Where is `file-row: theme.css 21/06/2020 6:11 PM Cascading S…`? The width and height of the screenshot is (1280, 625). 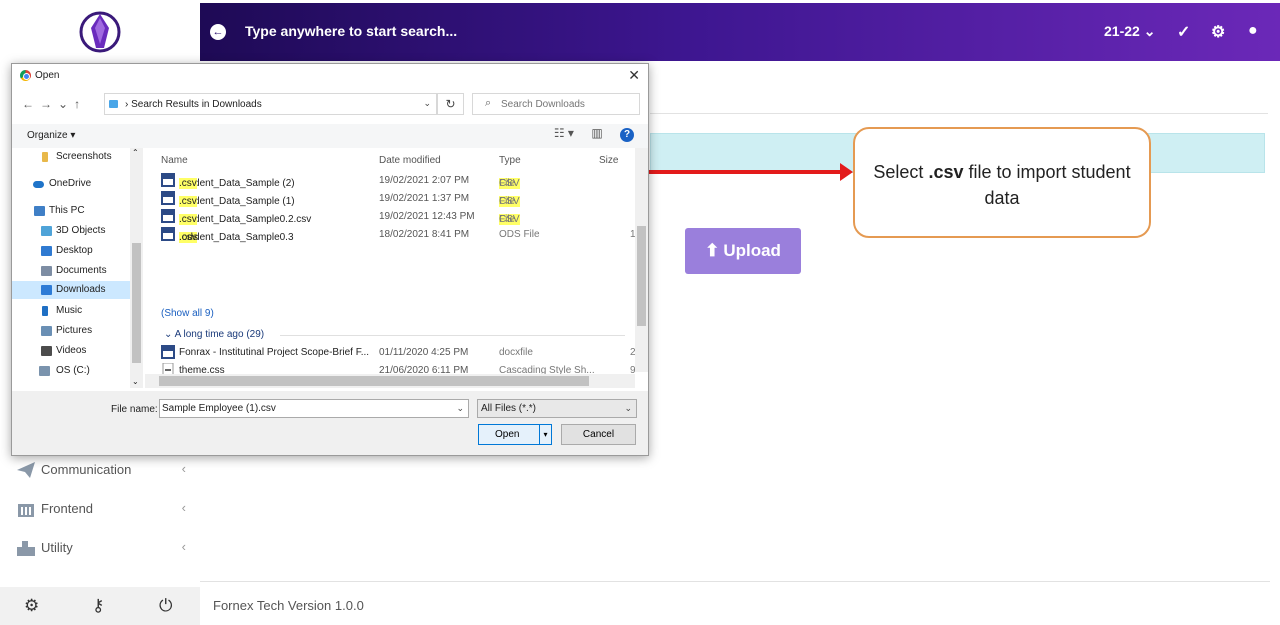
file-row: theme.css 21/06/2020 6:11 PM Cascading S… is located at coordinates (392, 368).